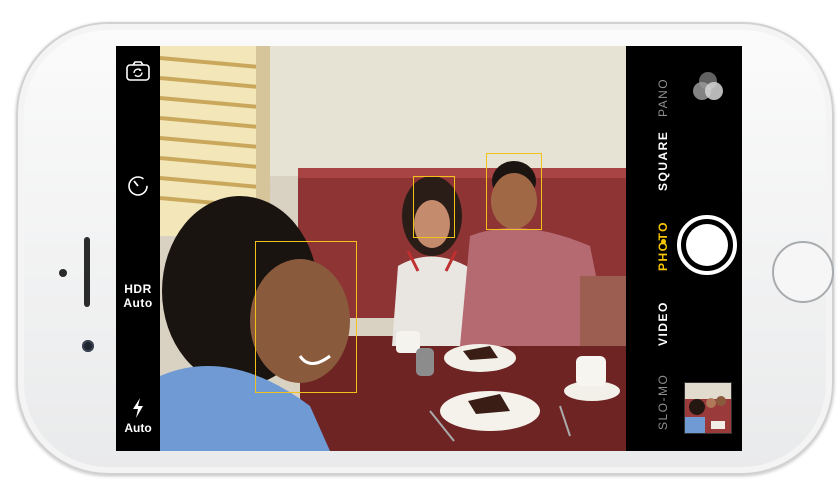  I want to click on filters-icon, so click(708, 86).